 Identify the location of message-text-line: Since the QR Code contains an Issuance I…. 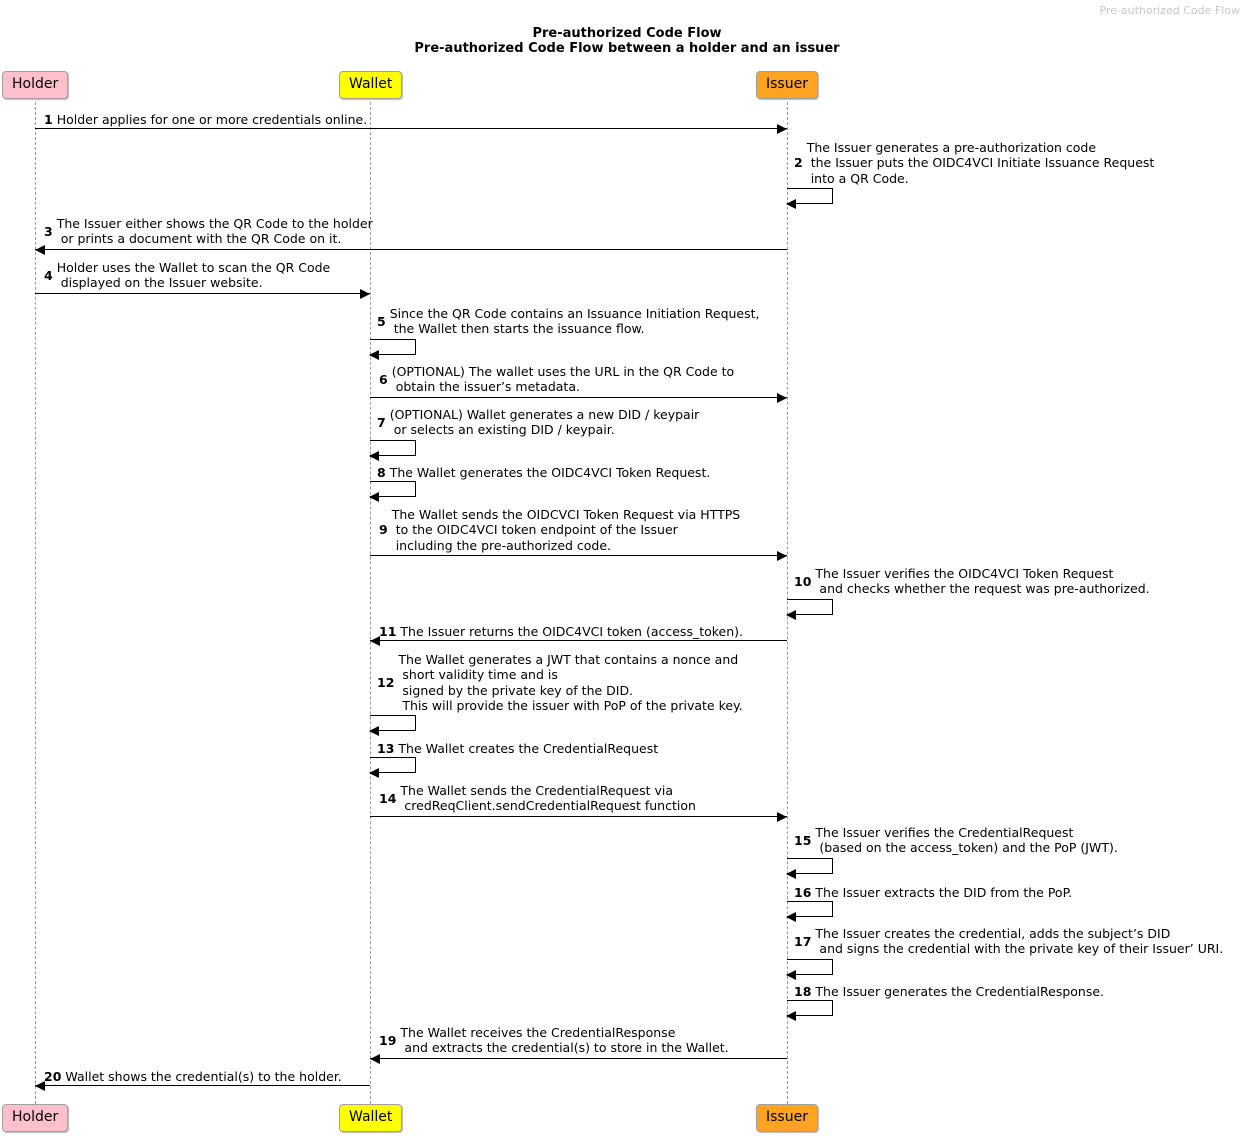
(574, 313).